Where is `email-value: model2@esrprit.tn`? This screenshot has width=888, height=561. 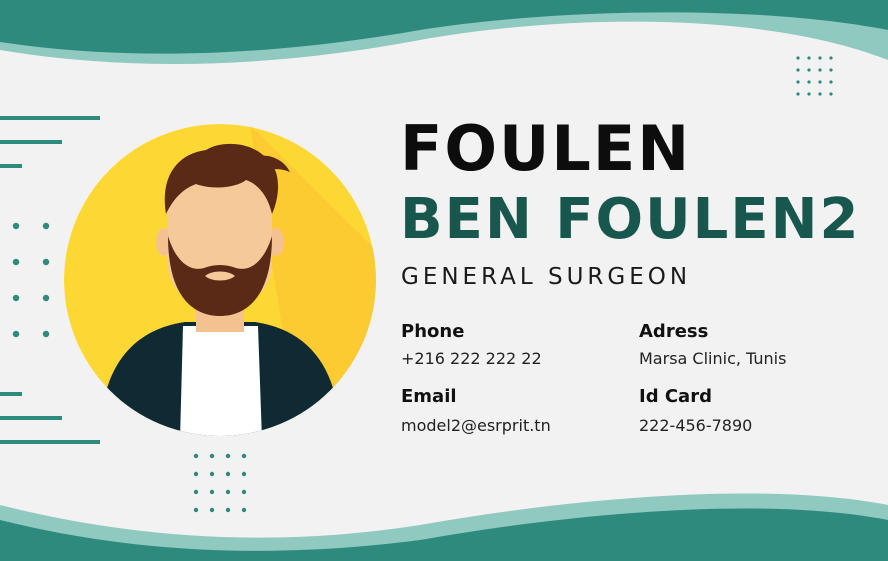
email-value: model2@esrprit.tn is located at coordinates (476, 425).